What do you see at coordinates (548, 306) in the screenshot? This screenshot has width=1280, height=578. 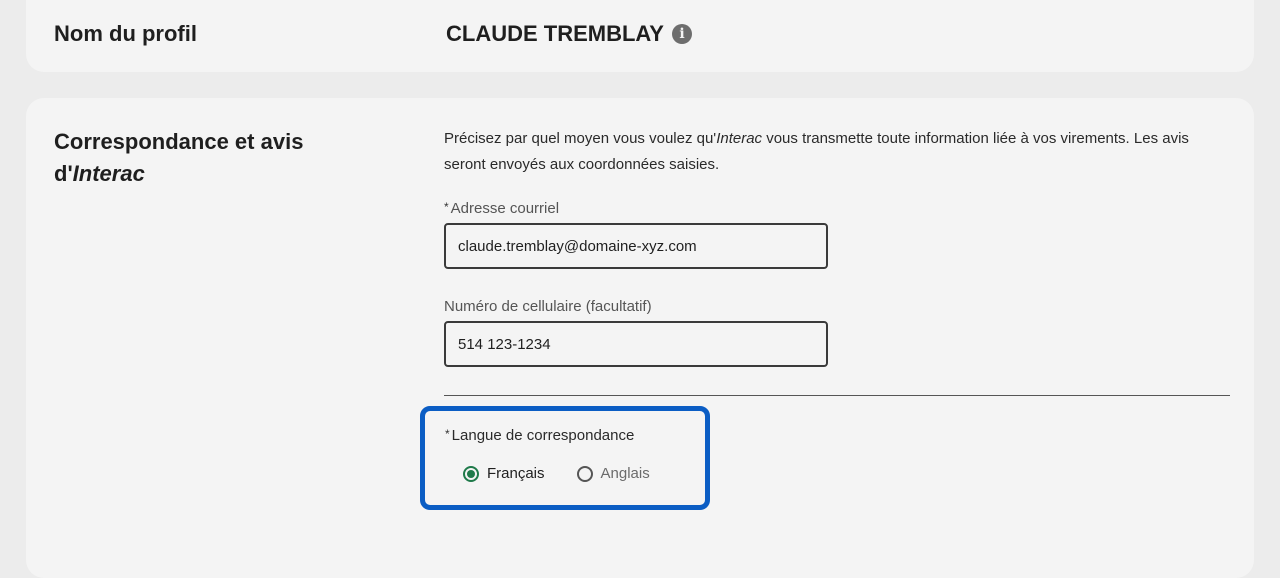 I see `phone-label: Numéro de cellulaire (facultatif)` at bounding box center [548, 306].